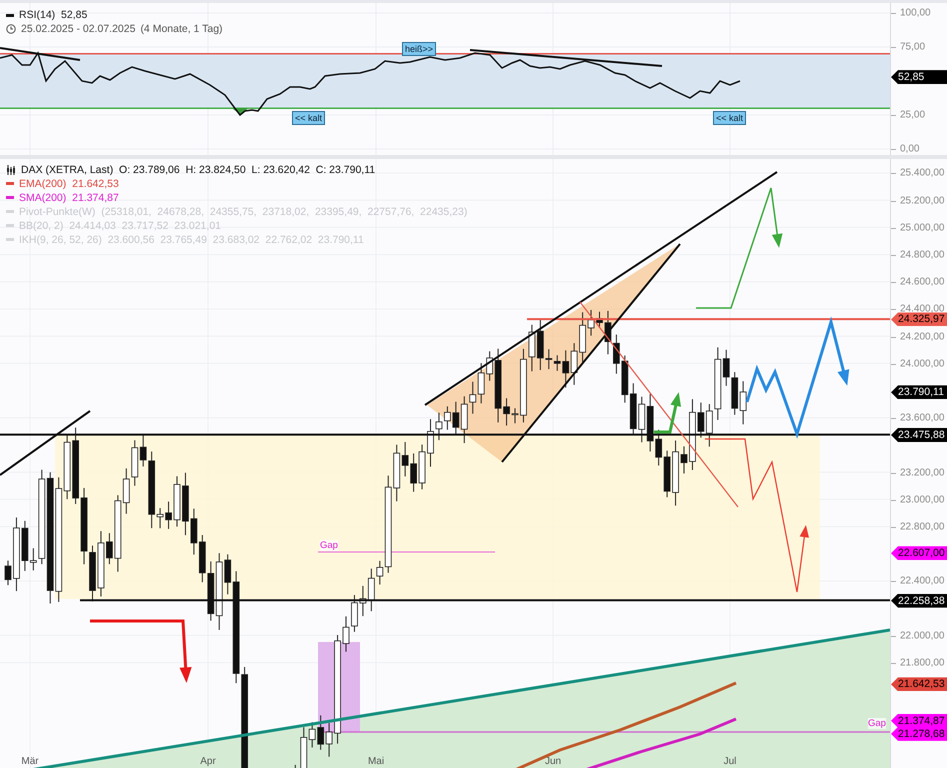 The image size is (947, 768). What do you see at coordinates (922, 636) in the screenshot?
I see `axis-tick-label: 22.000,00` at bounding box center [922, 636].